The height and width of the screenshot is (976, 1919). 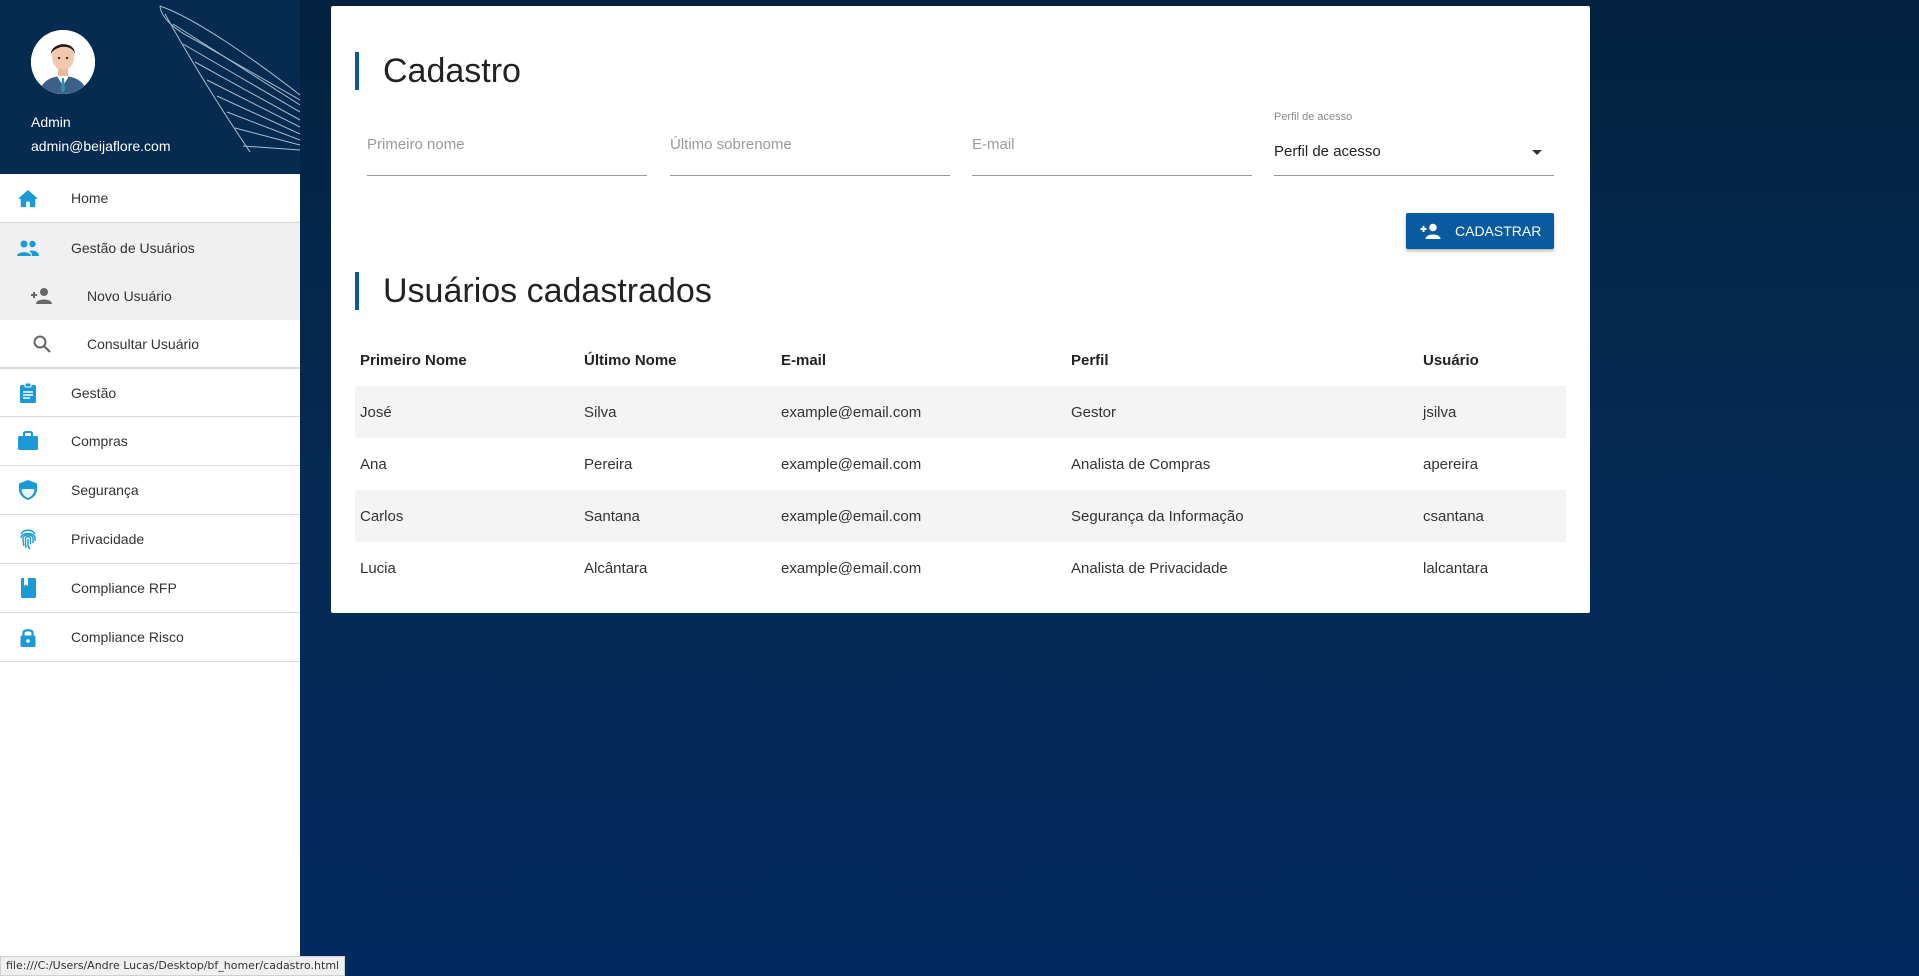 What do you see at coordinates (127, 637) in the screenshot?
I see `sidebar-item-label: Compliance Risco` at bounding box center [127, 637].